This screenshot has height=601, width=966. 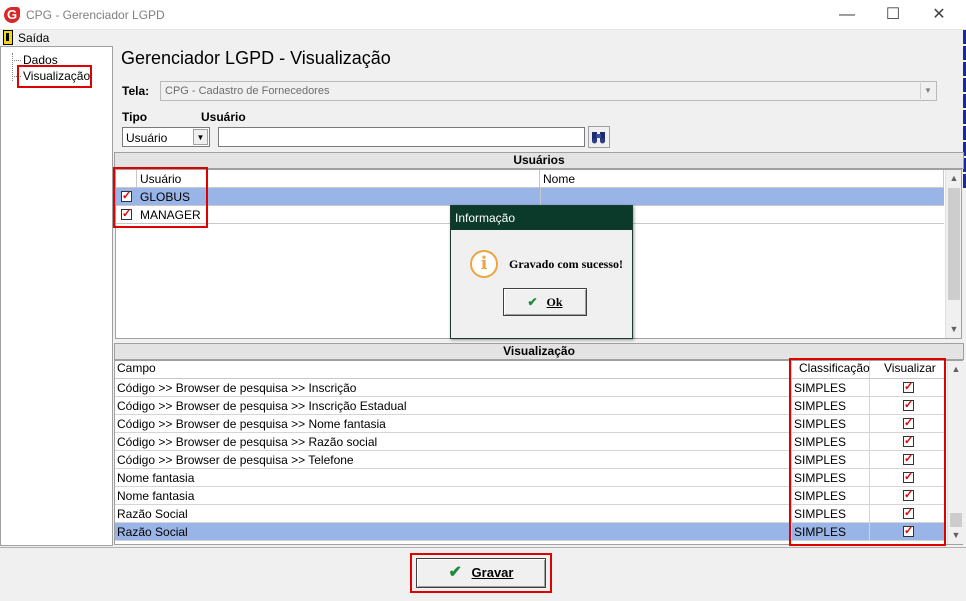 I want to click on binoculars-search-button, so click(x=599, y=137).